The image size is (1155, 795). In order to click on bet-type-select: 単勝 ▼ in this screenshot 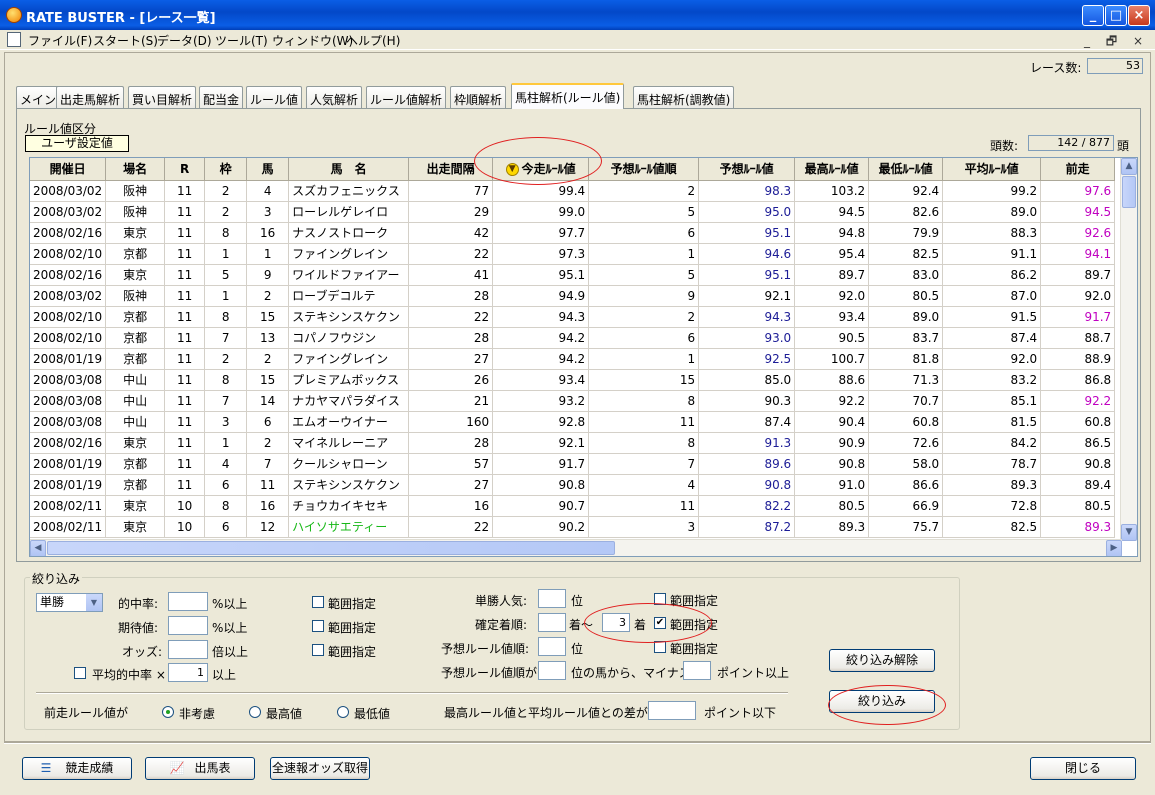, I will do `click(69, 602)`.